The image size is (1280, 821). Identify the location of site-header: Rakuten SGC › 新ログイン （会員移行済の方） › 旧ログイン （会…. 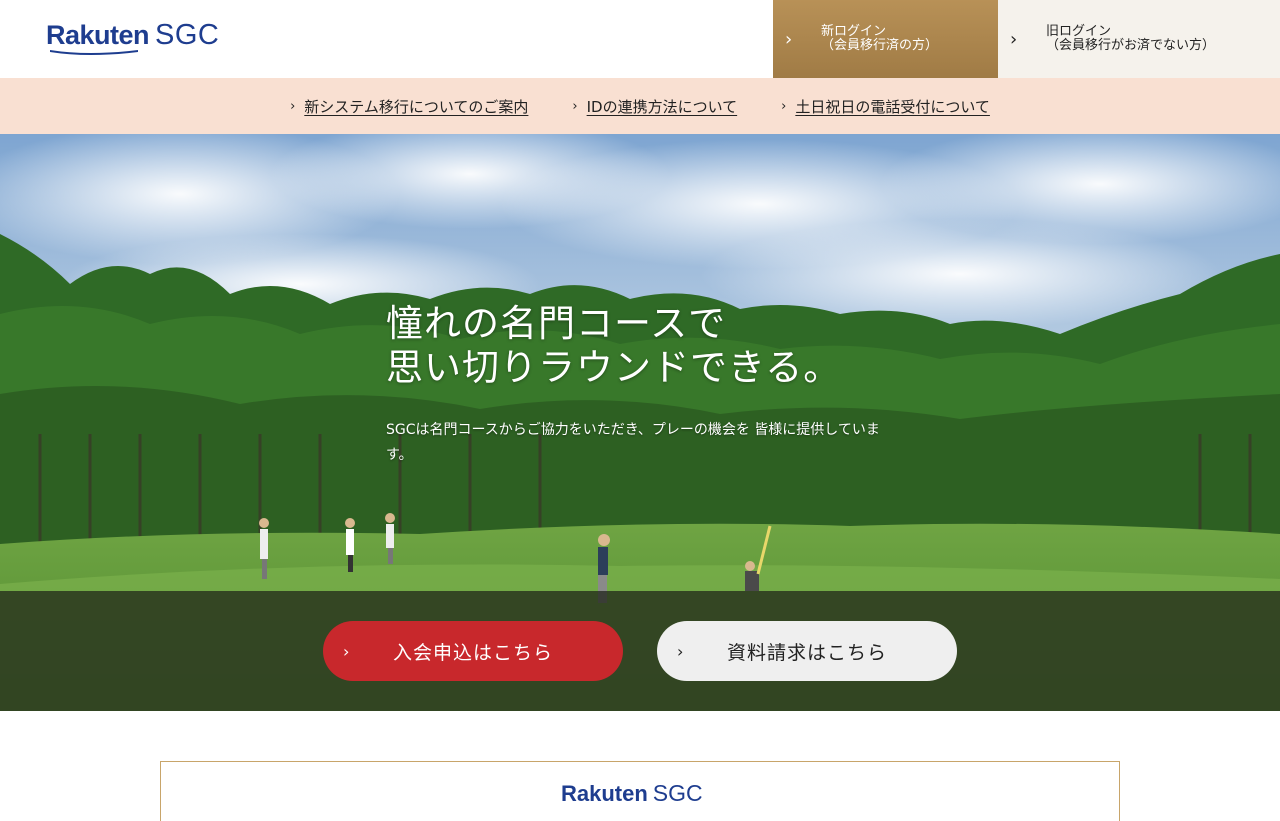
(640, 39).